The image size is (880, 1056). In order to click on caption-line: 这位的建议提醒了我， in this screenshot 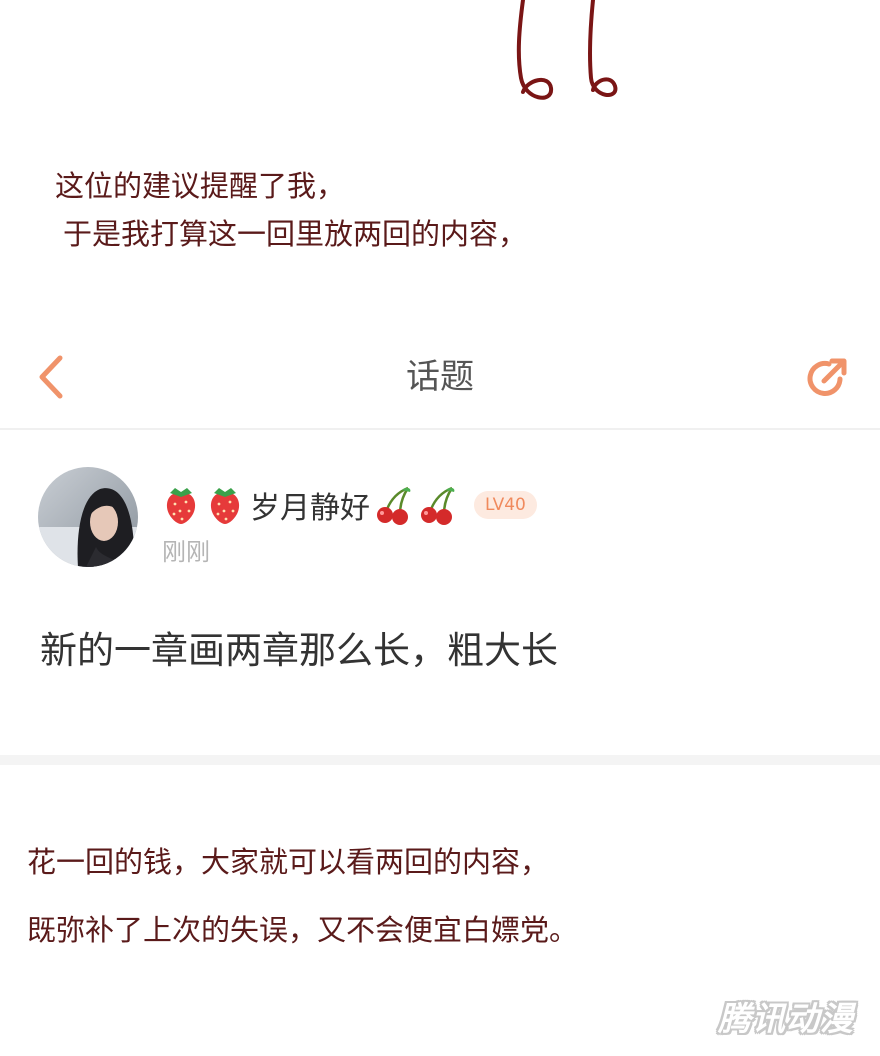, I will do `click(200, 186)`.